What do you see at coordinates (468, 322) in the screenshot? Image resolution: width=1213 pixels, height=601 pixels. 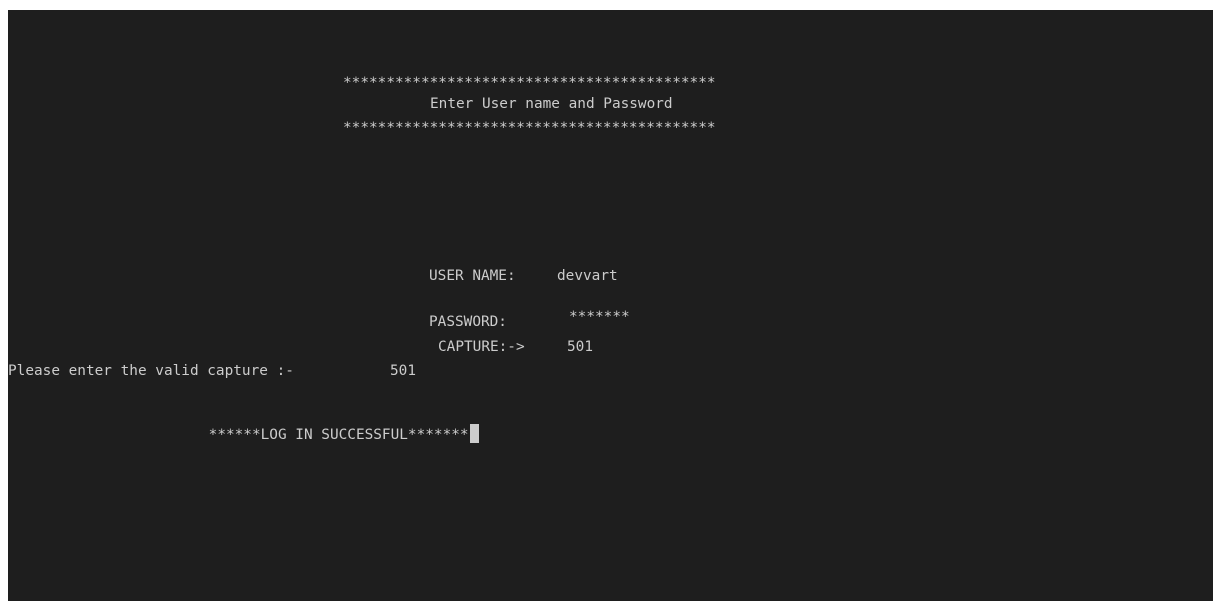 I see `password-label: PASSWORD:` at bounding box center [468, 322].